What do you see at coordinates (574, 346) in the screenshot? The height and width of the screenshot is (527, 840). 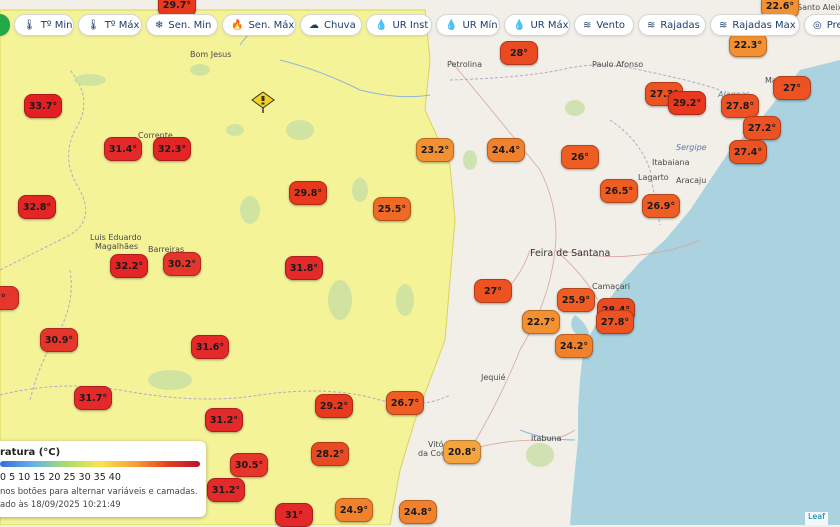 I see `temperature-marker: 24.2°` at bounding box center [574, 346].